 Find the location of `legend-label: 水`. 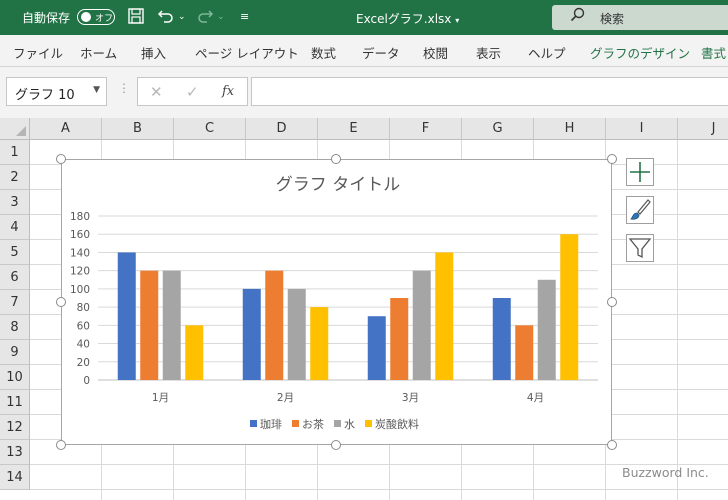

legend-label: 水 is located at coordinates (349, 424).